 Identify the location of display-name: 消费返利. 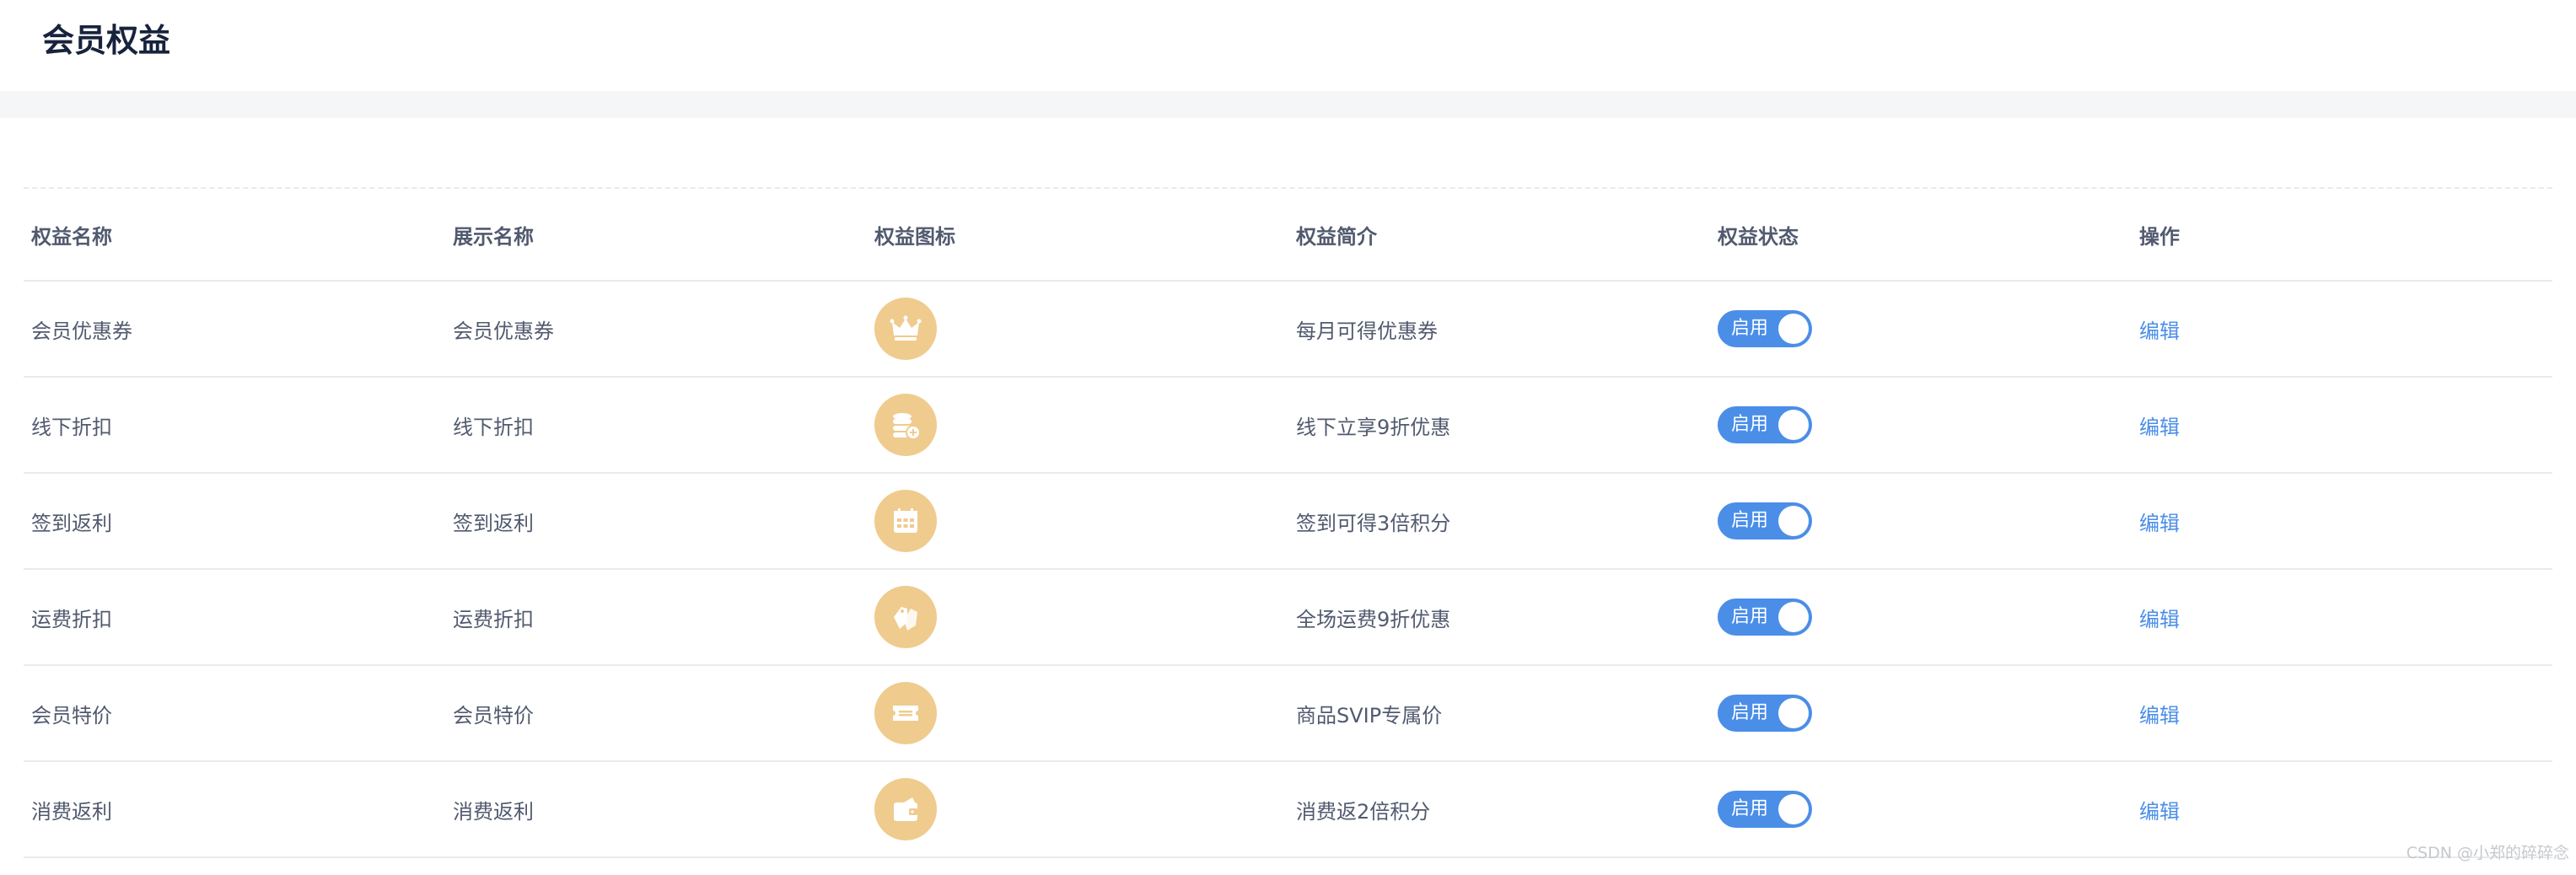
(493, 812).